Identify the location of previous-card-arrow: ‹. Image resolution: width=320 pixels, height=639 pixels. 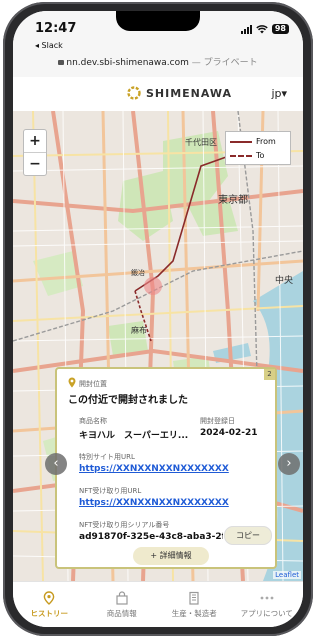
(56, 464).